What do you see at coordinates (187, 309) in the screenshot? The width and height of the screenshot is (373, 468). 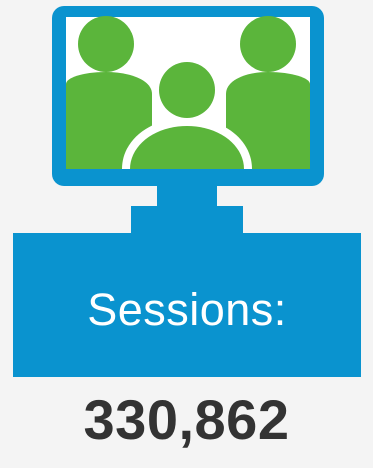 I see `sessions-label: Sessions:` at bounding box center [187, 309].